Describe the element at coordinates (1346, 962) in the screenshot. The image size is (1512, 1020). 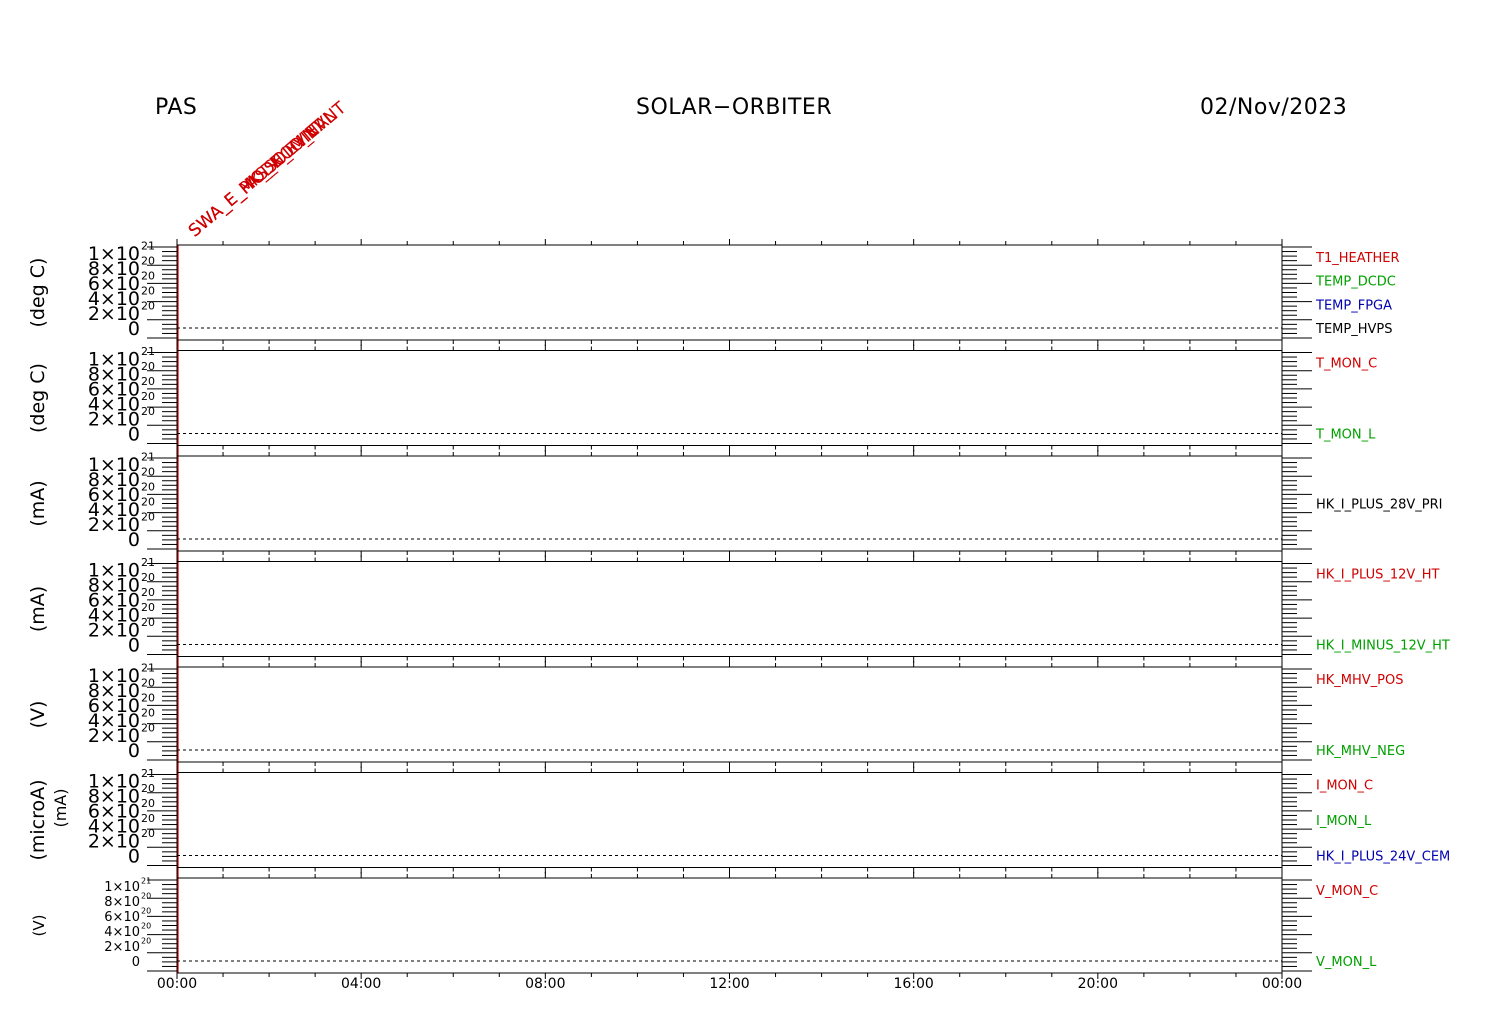
I see `series-legend-label: V_MON_L` at that location.